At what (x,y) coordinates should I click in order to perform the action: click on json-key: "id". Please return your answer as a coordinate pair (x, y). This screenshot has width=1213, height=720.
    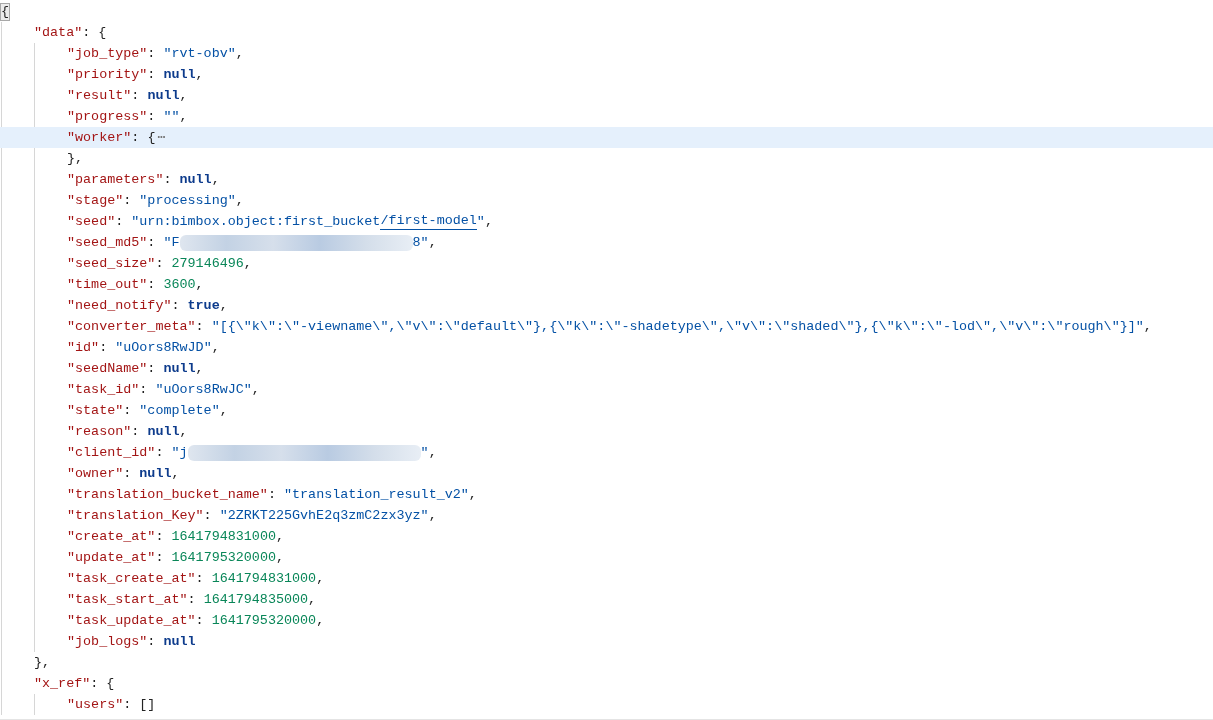
    Looking at the image, I should click on (83, 347).